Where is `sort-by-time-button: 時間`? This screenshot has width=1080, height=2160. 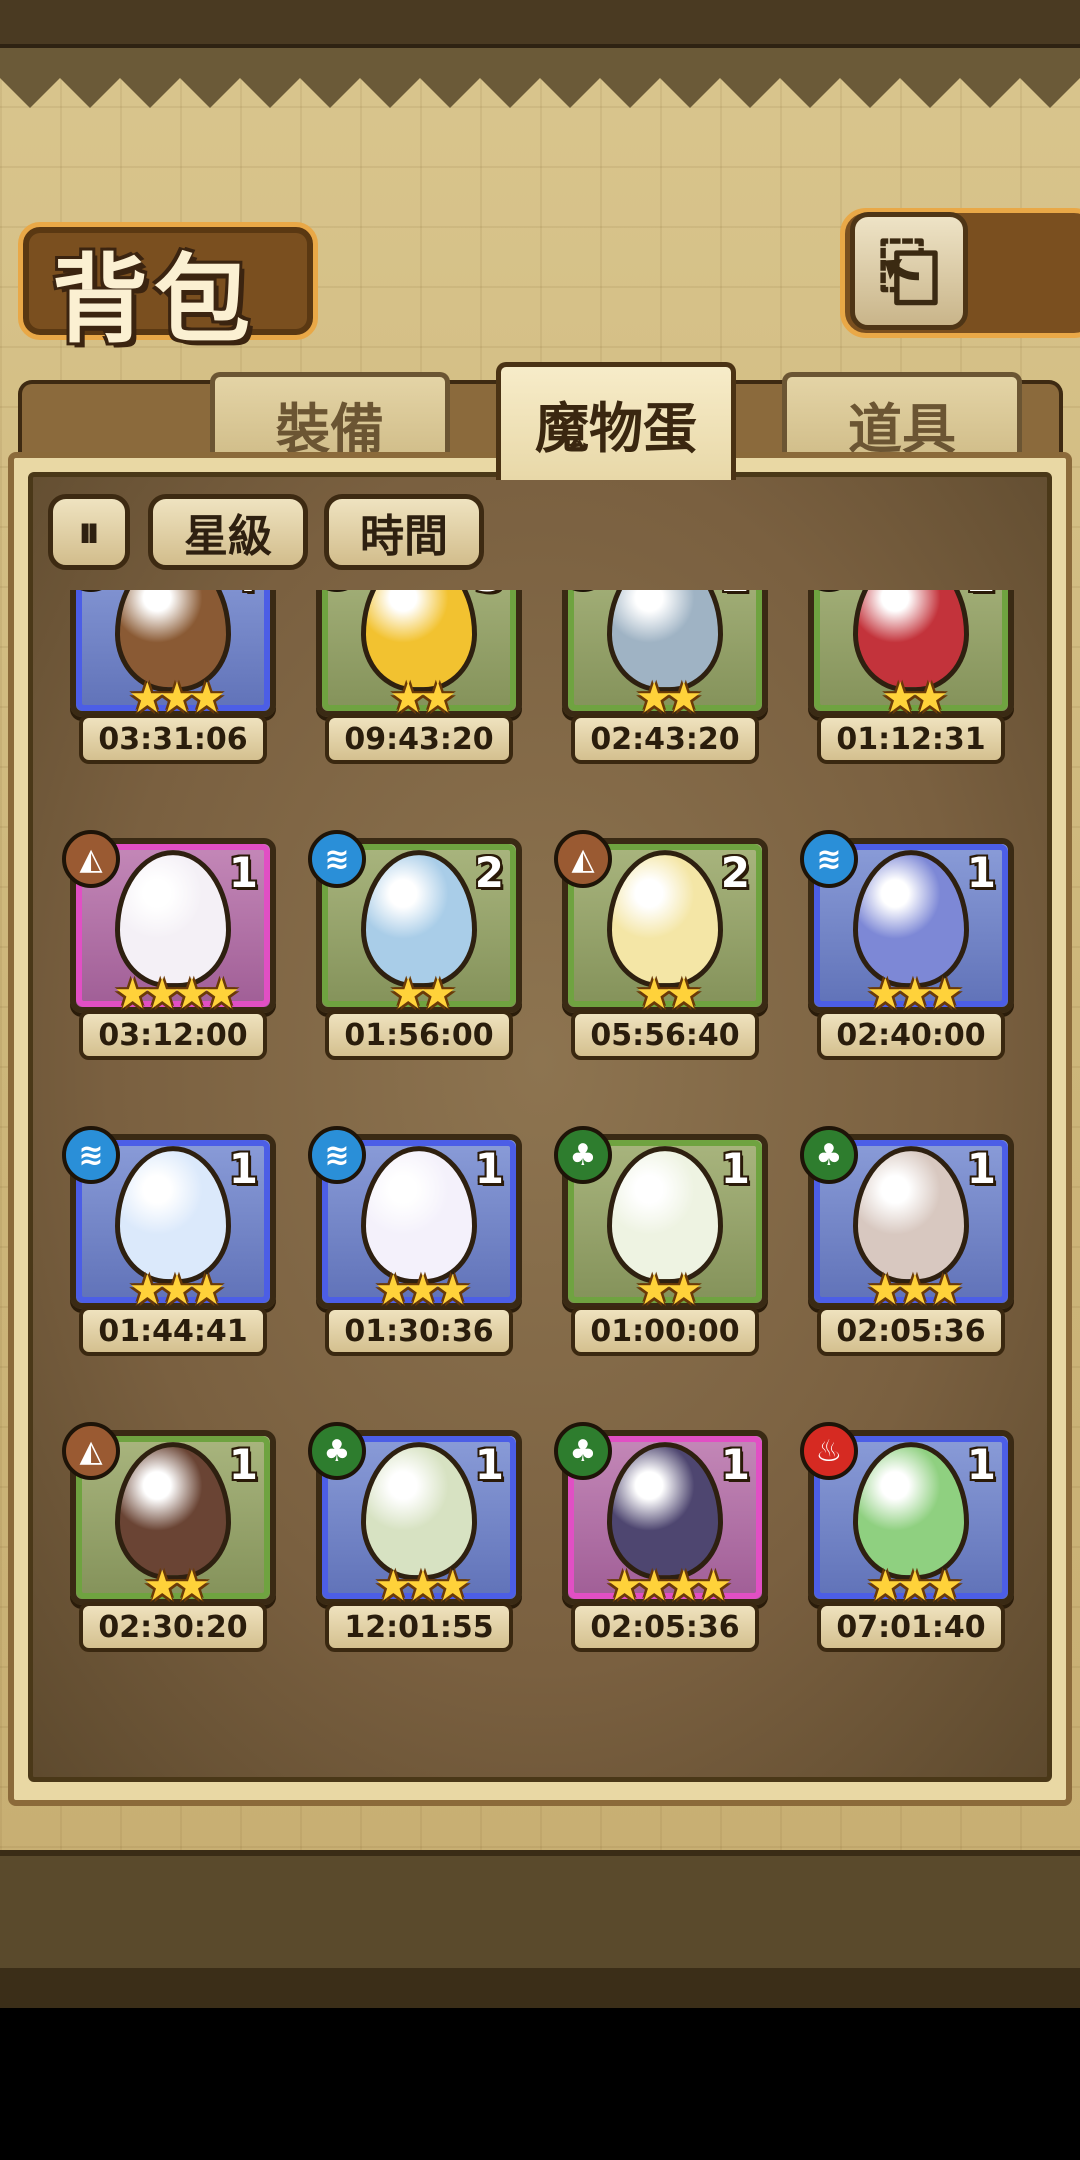 sort-by-time-button: 時間 is located at coordinates (404, 532).